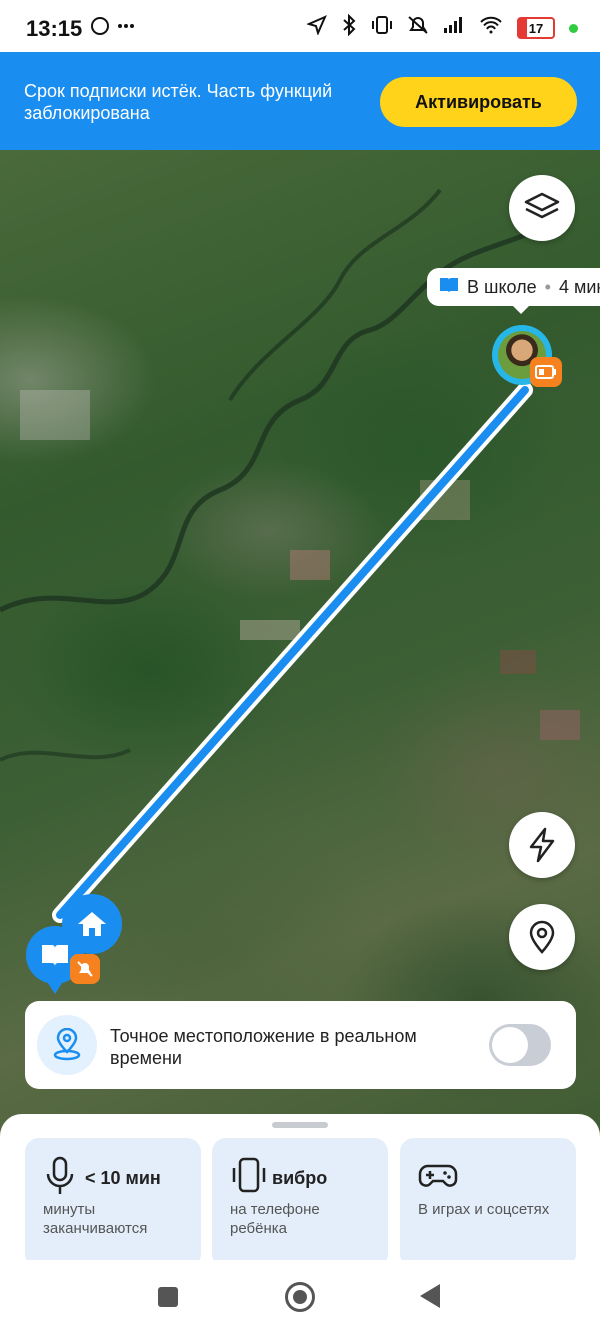 The width and height of the screenshot is (600, 1332). I want to click on home-icon, so click(92, 924).